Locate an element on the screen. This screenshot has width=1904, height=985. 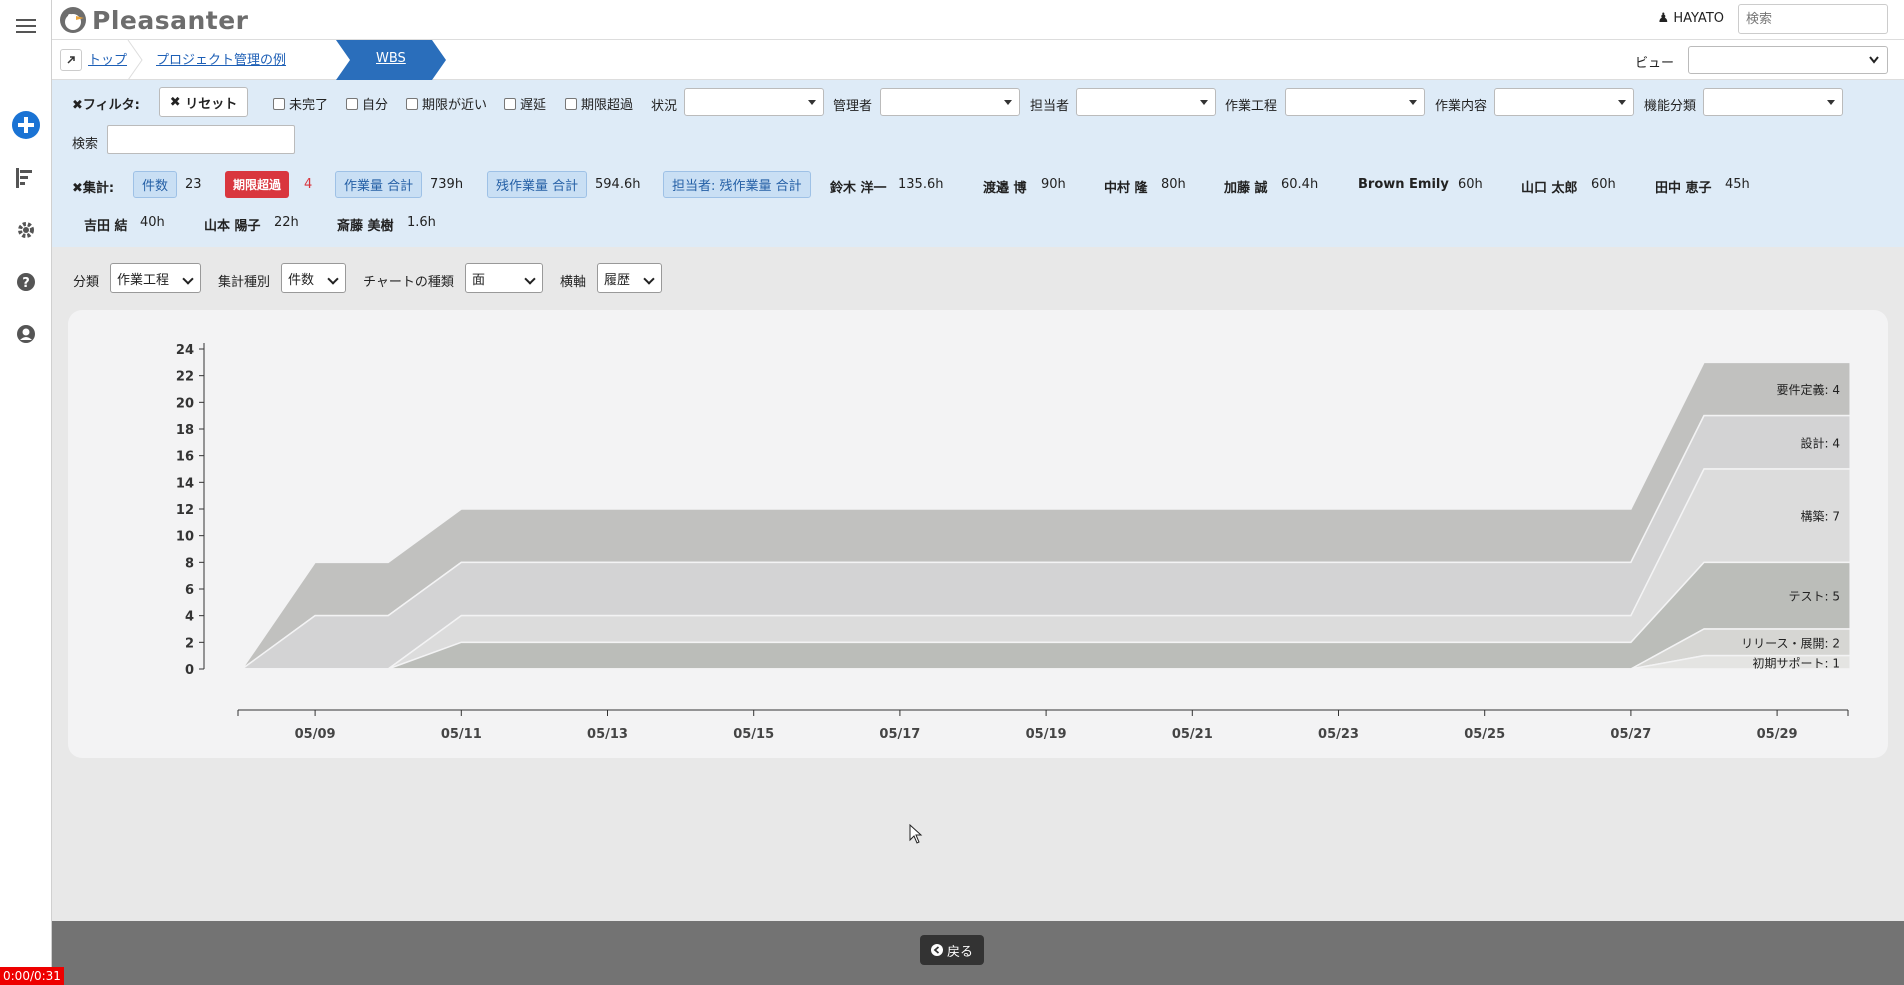
work-content-select is located at coordinates (1564, 102).